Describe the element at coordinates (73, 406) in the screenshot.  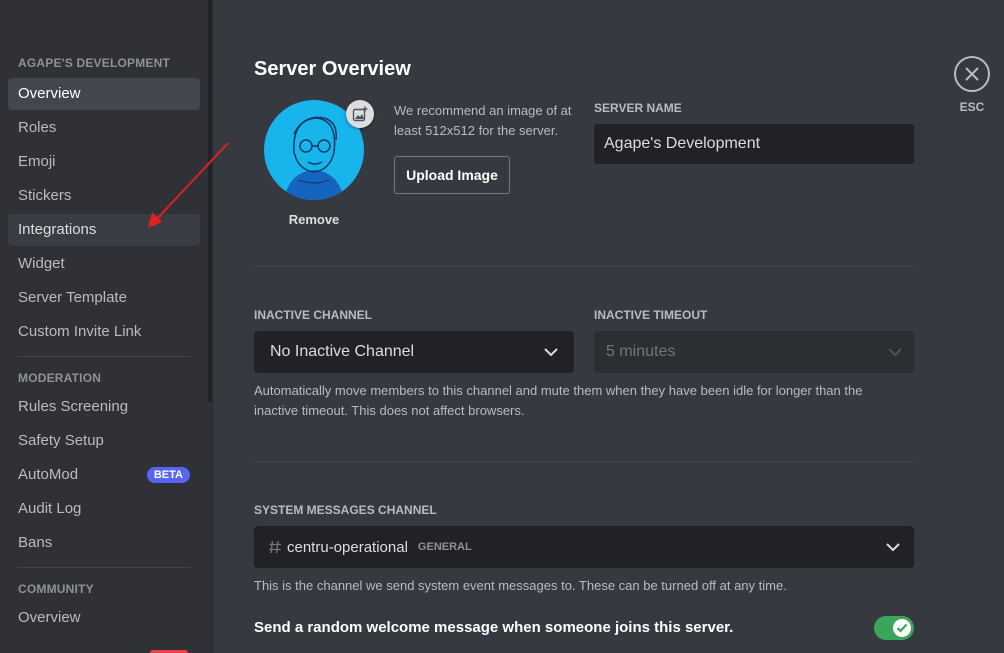
I see `sidebar-item-label: Rules Screening` at that location.